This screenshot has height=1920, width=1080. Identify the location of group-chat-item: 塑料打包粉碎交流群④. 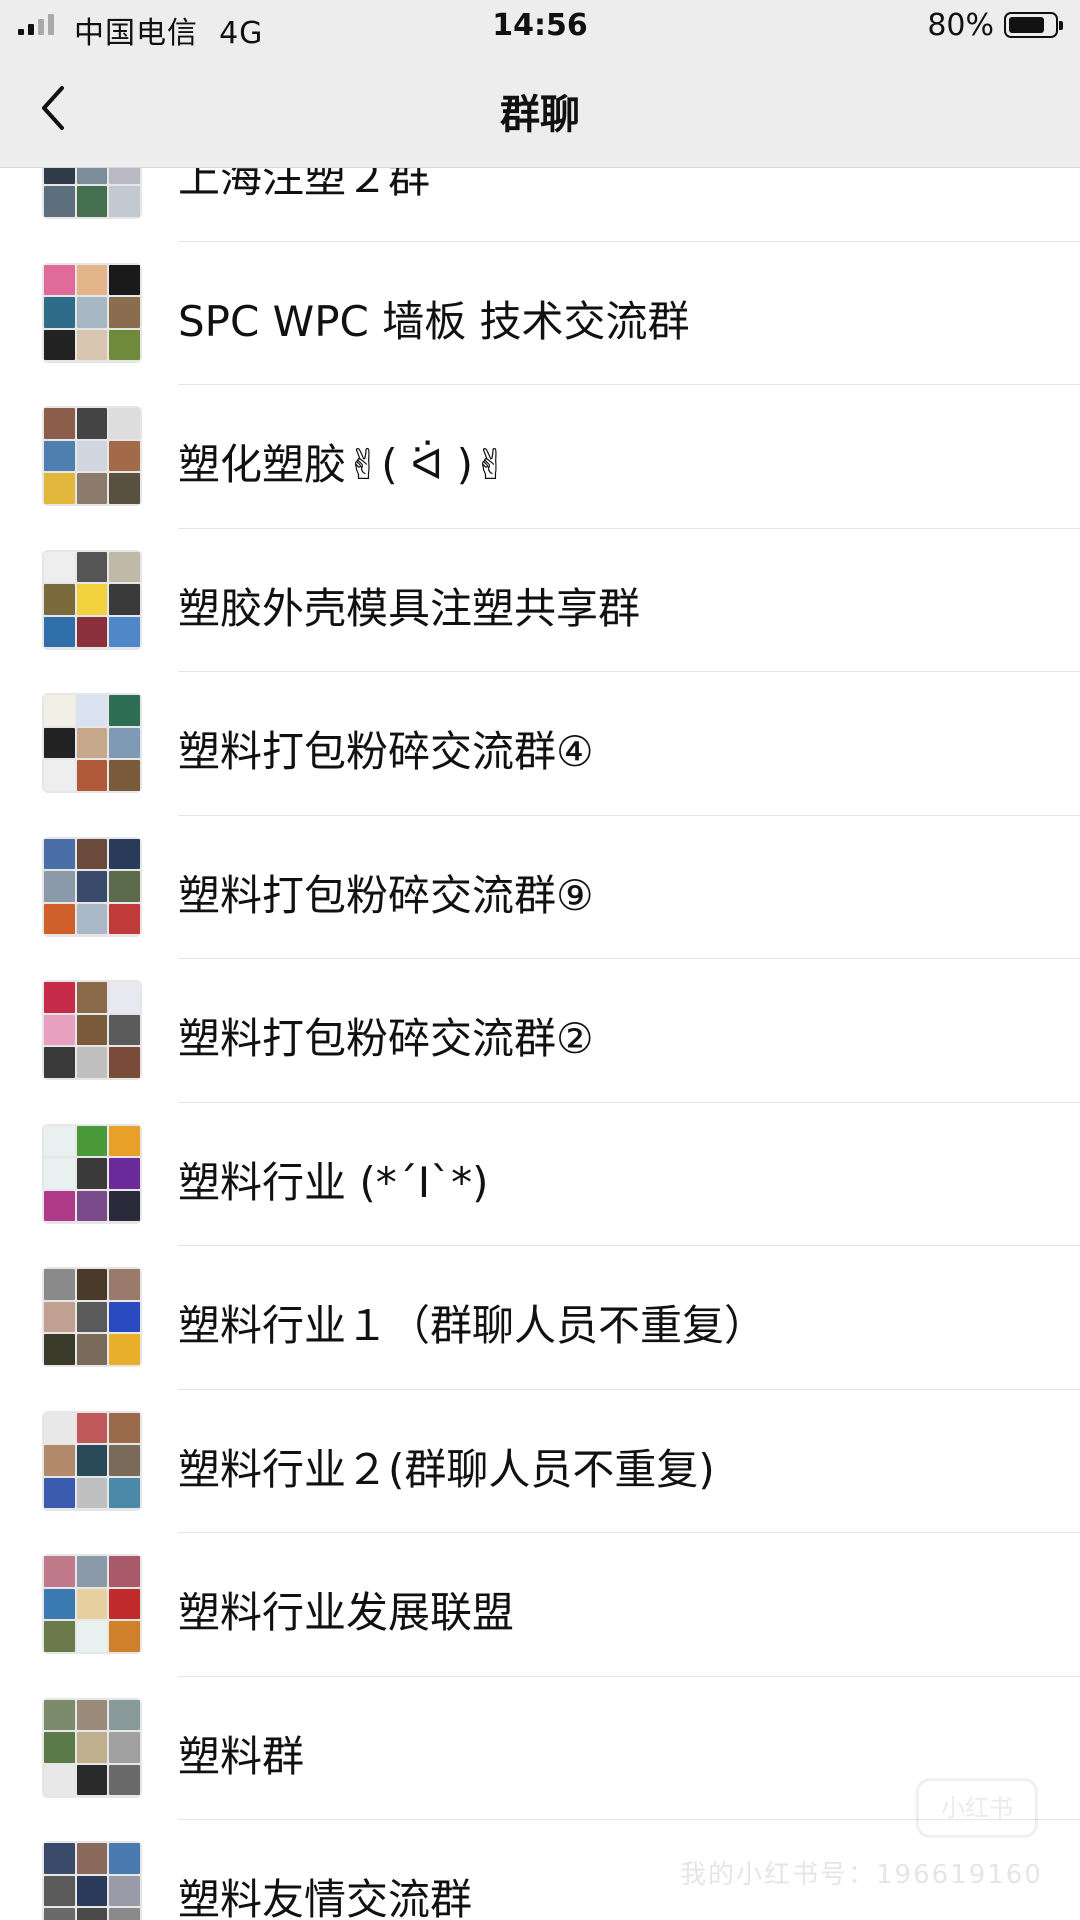
(540, 744).